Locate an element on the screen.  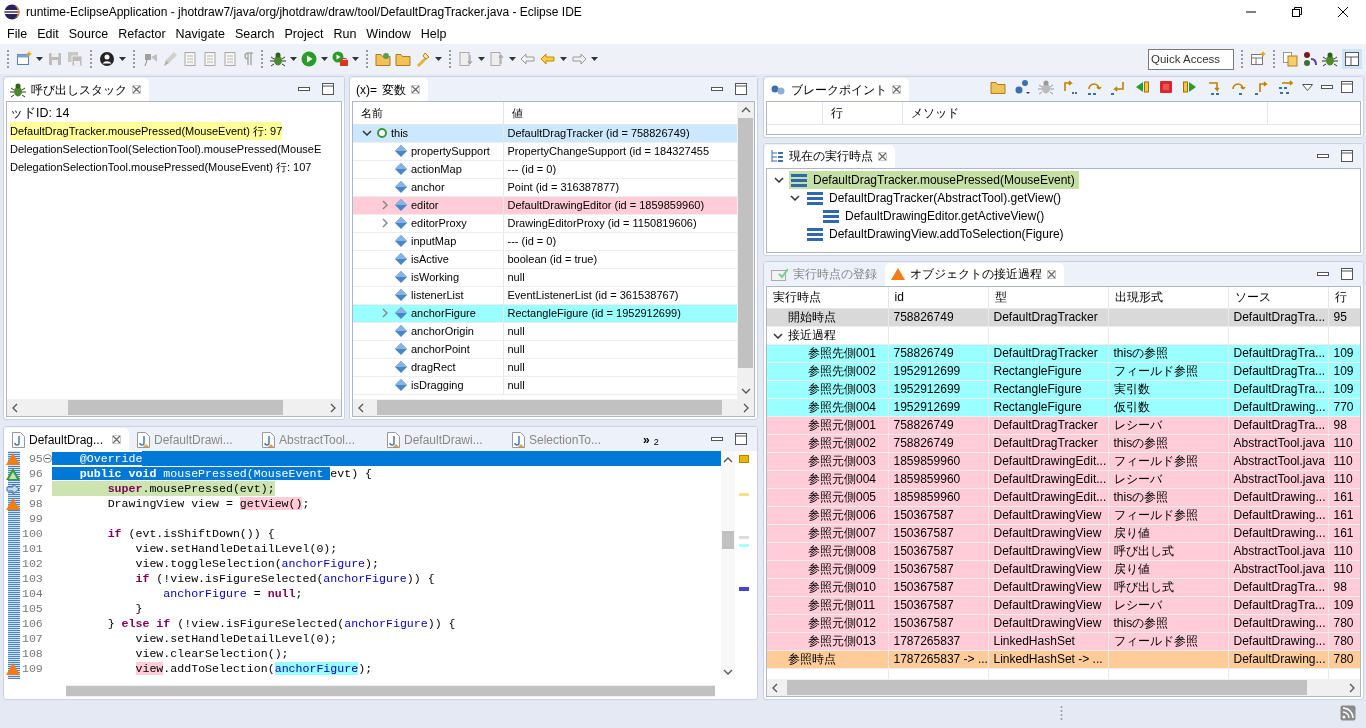
menu-item: Navigate is located at coordinates (200, 33).